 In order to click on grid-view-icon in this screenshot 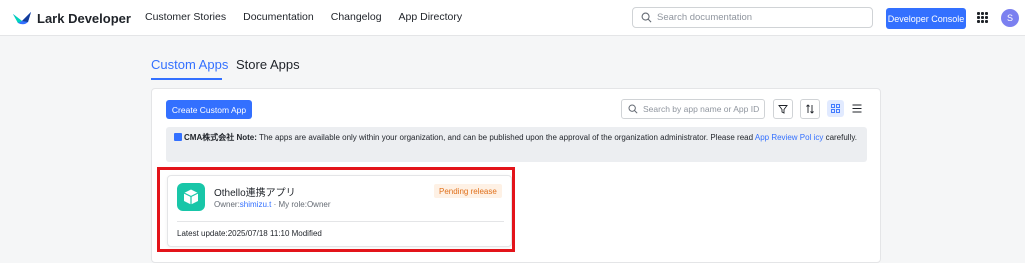, I will do `click(835, 108)`.